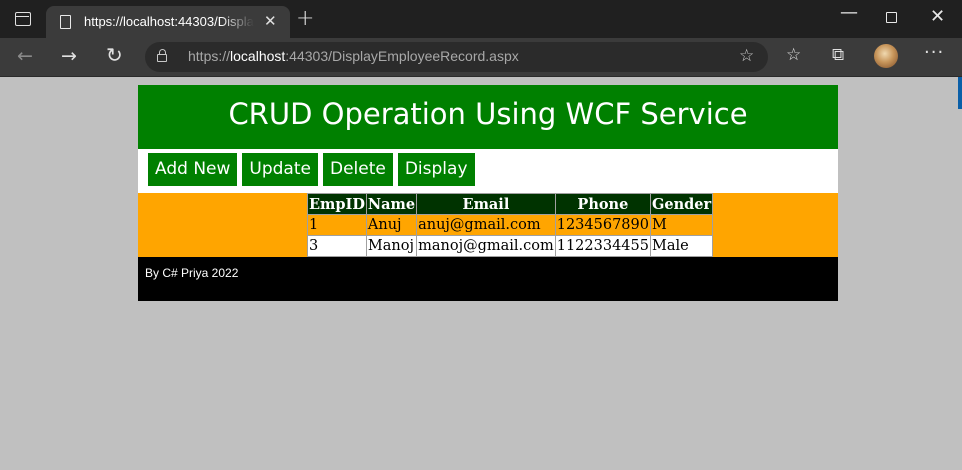 The image size is (962, 470). Describe the element at coordinates (280, 169) in the screenshot. I see `update-button: Update` at that location.